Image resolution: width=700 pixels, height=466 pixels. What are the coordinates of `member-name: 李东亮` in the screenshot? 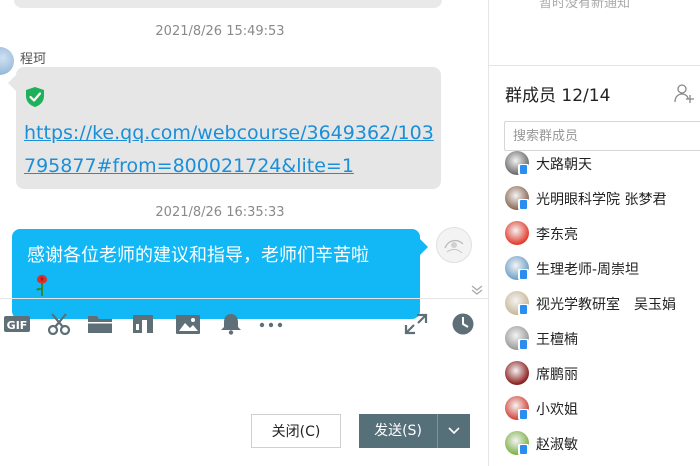 It's located at (557, 235).